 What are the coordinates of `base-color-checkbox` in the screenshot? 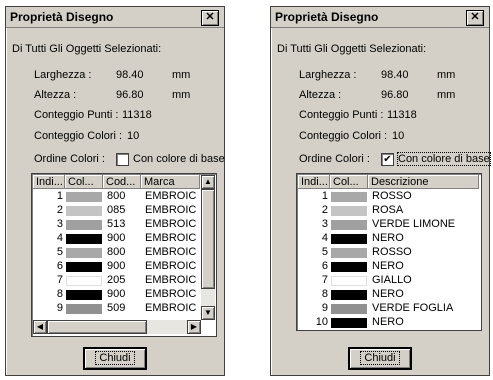 It's located at (122, 159).